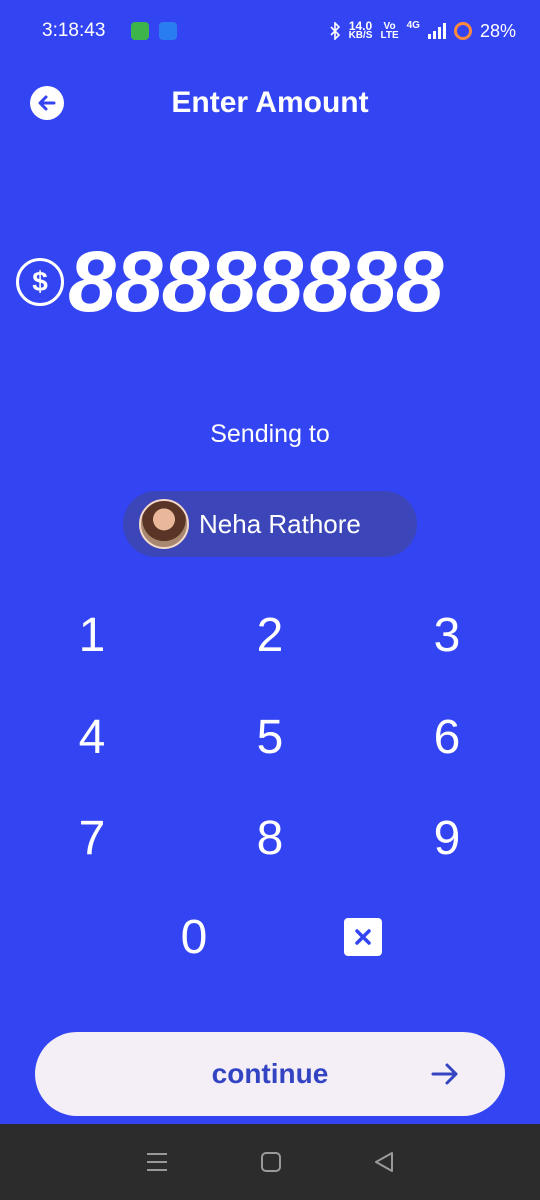 This screenshot has width=540, height=1200. I want to click on key-8: 8, so click(270, 838).